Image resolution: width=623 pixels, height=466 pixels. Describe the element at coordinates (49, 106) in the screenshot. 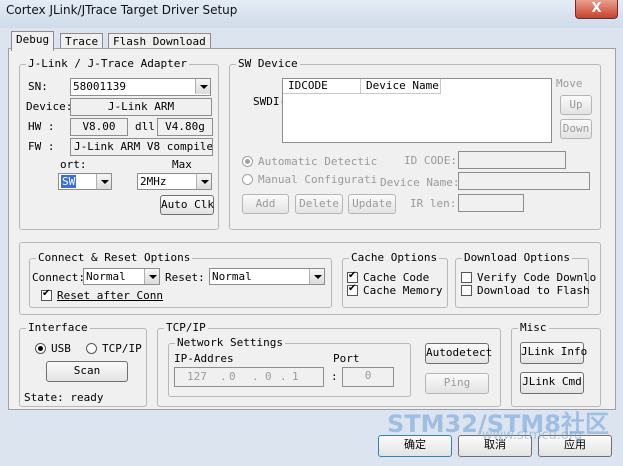

I see `device-label: Device:` at that location.